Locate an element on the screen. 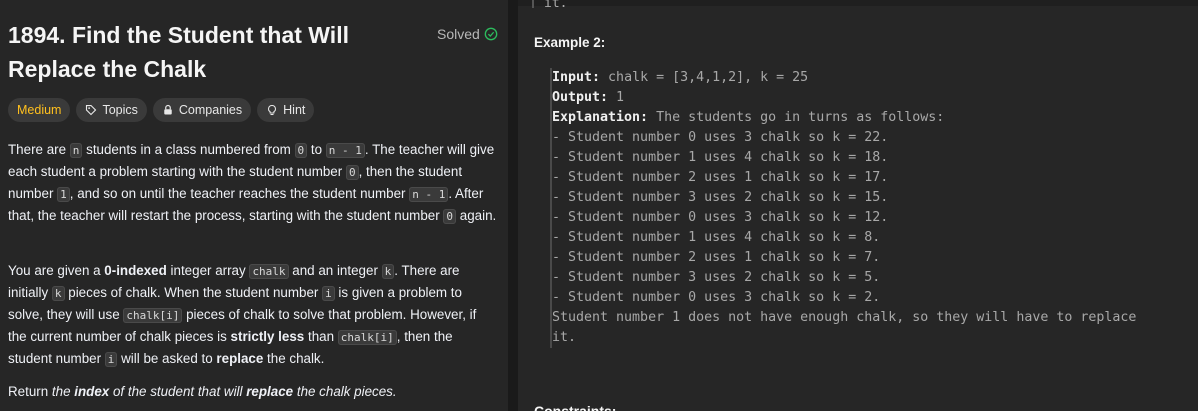 The width and height of the screenshot is (1198, 411). lock-icon is located at coordinates (168, 109).